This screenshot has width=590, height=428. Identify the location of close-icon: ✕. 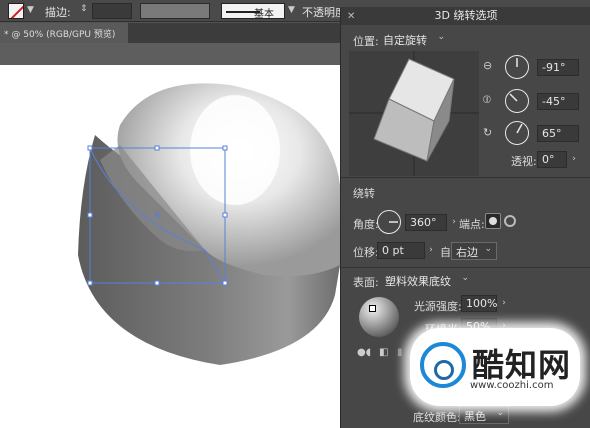
(351, 17).